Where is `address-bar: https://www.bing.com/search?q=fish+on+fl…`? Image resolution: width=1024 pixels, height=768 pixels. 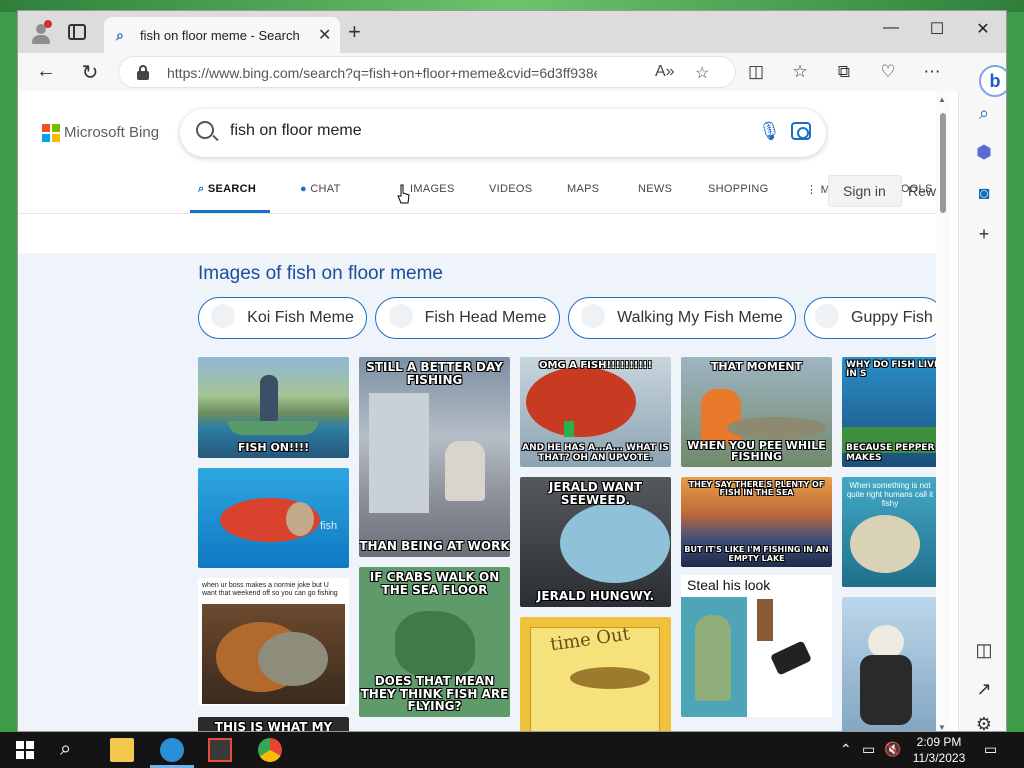 address-bar: https://www.bing.com/search?q=fish+on+fl… is located at coordinates (427, 72).